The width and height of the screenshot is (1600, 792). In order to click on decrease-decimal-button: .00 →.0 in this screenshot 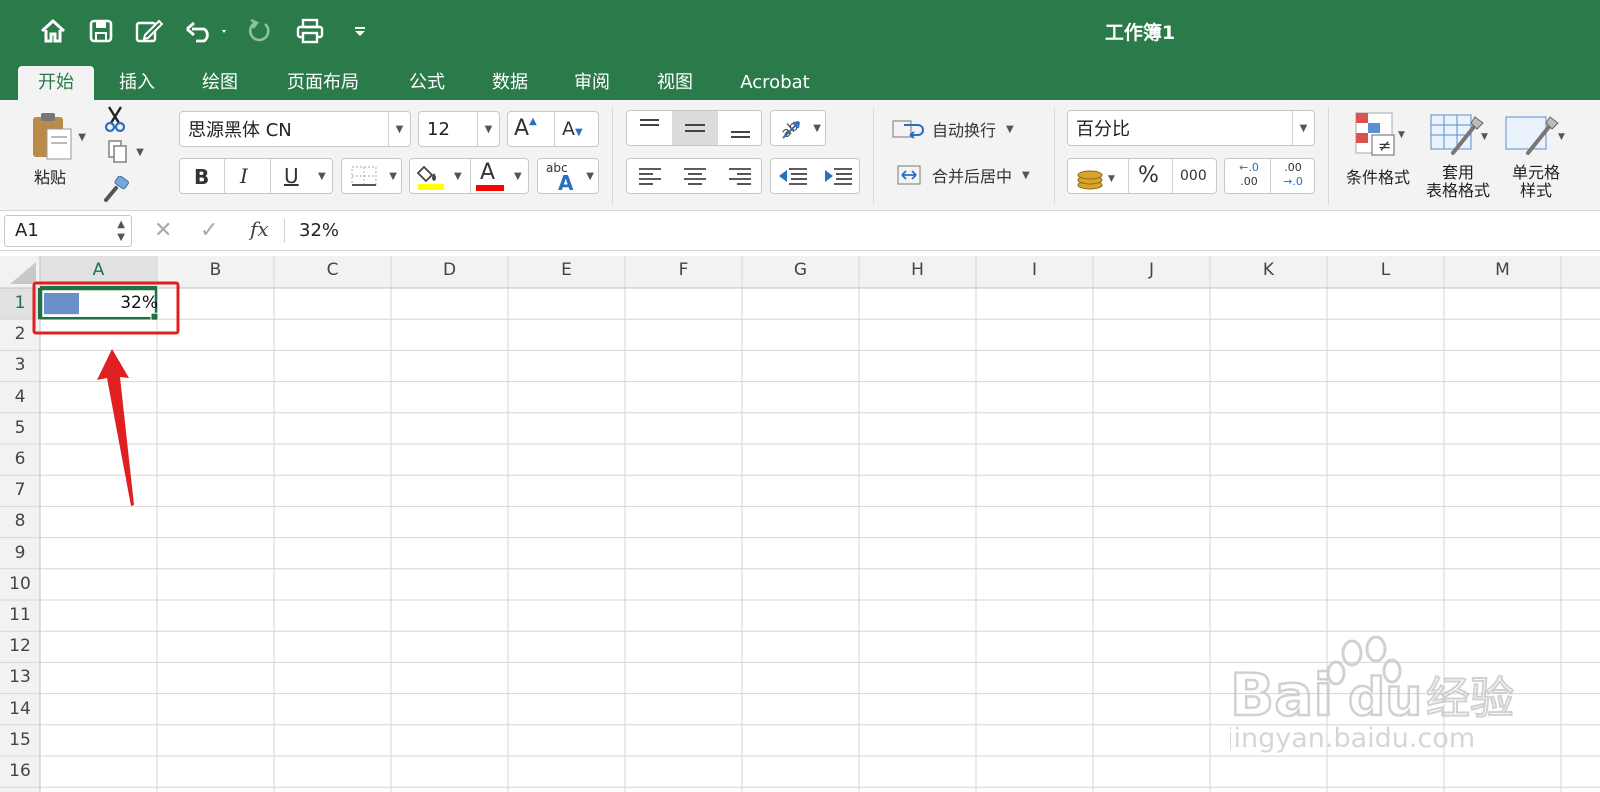, I will do `click(1293, 177)`.